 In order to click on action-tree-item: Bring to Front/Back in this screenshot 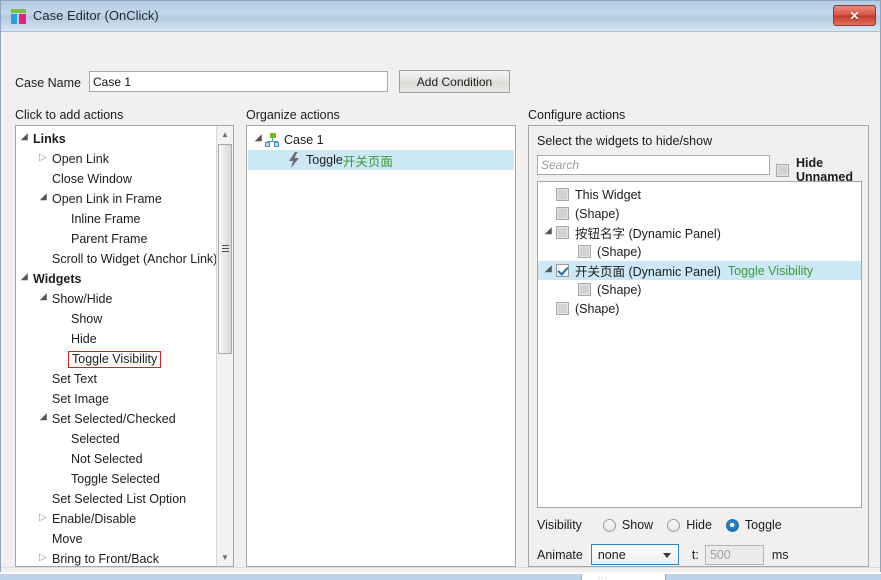, I will do `click(116, 557)`.